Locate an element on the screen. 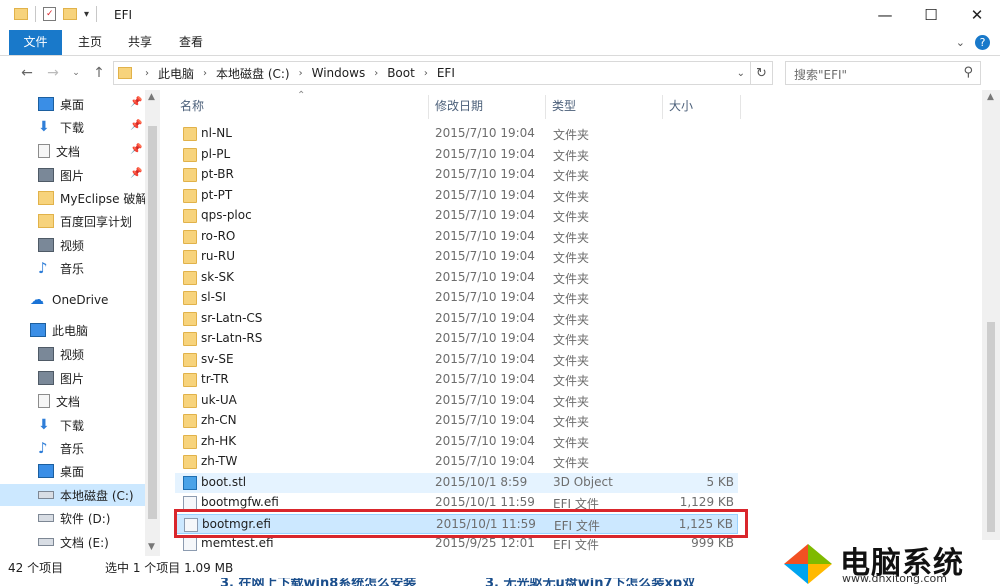 Image resolution: width=1000 pixels, height=586 pixels. nav-item: 软件 (D:) is located at coordinates (72, 518).